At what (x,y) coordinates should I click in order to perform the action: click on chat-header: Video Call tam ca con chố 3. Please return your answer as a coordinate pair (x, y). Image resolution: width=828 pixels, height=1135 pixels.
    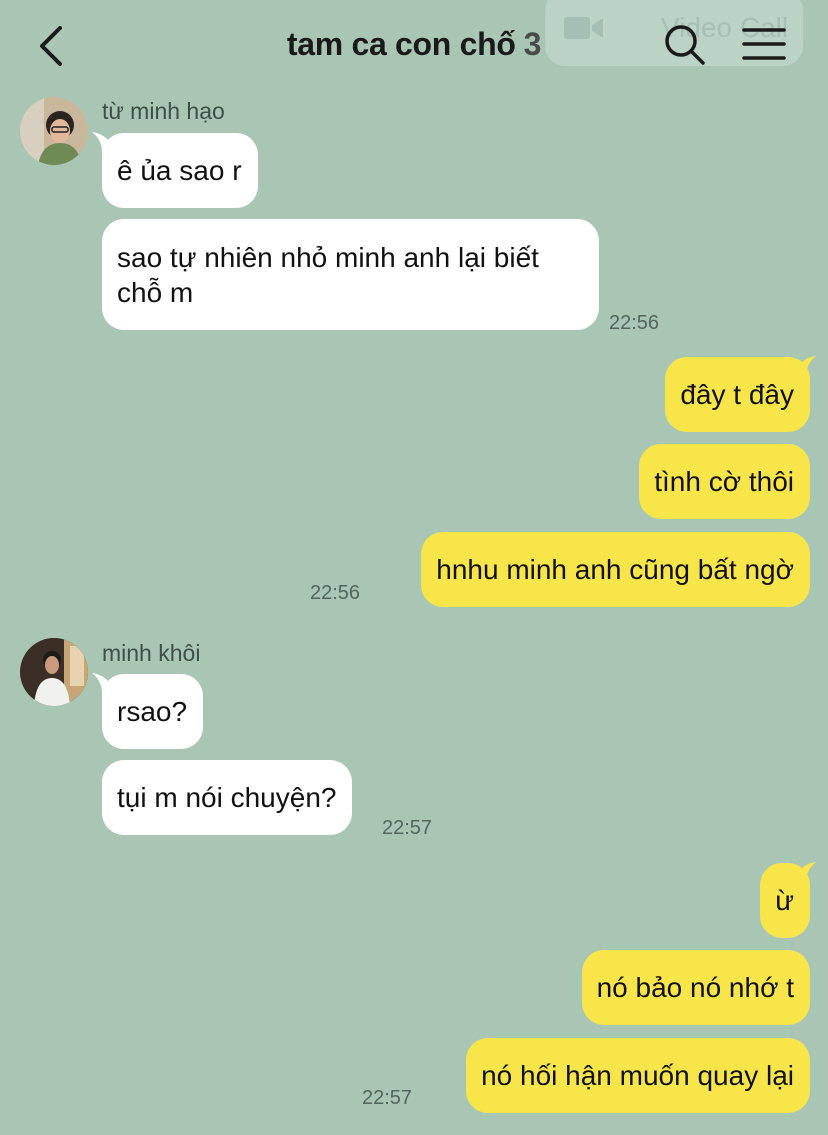
    Looking at the image, I should click on (414, 46).